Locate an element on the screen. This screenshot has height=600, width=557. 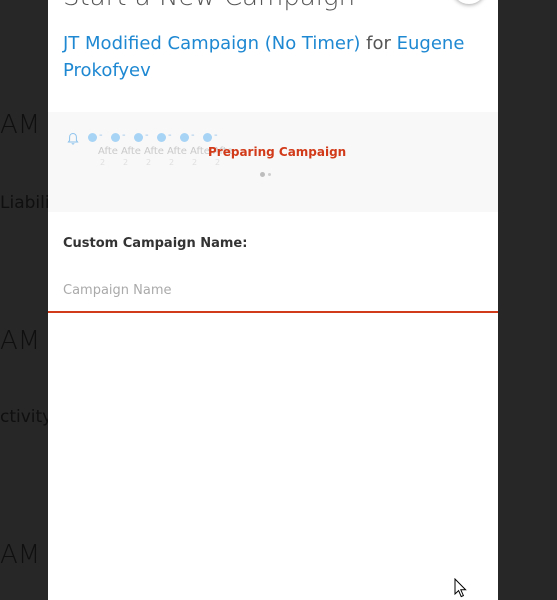
campaign-name-input is located at coordinates (273, 291).